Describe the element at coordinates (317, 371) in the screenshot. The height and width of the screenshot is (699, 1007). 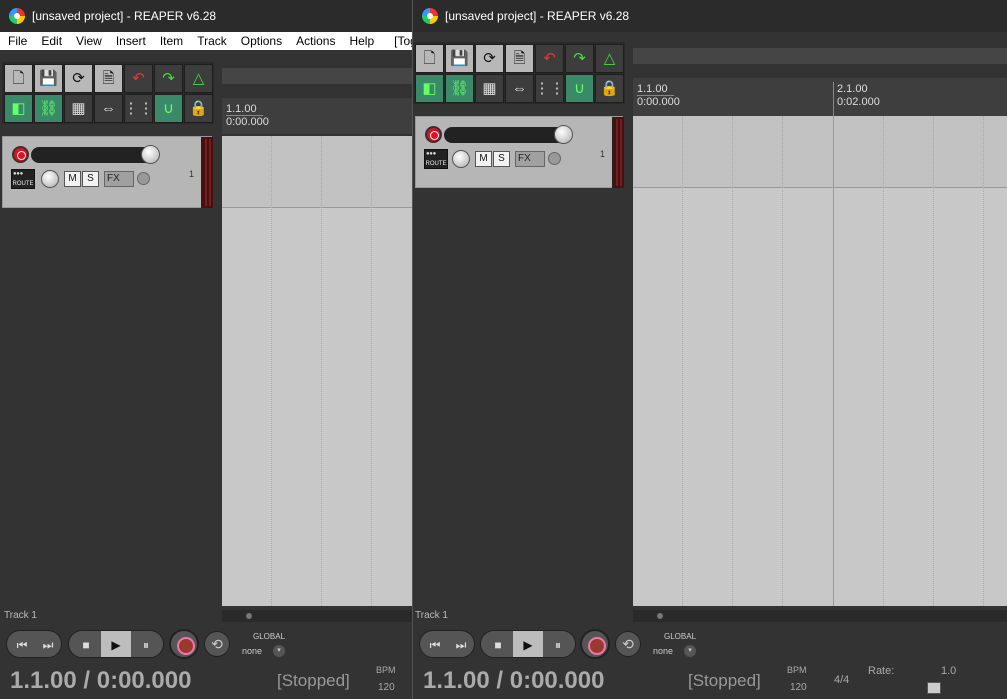
I see `arrange-view` at that location.